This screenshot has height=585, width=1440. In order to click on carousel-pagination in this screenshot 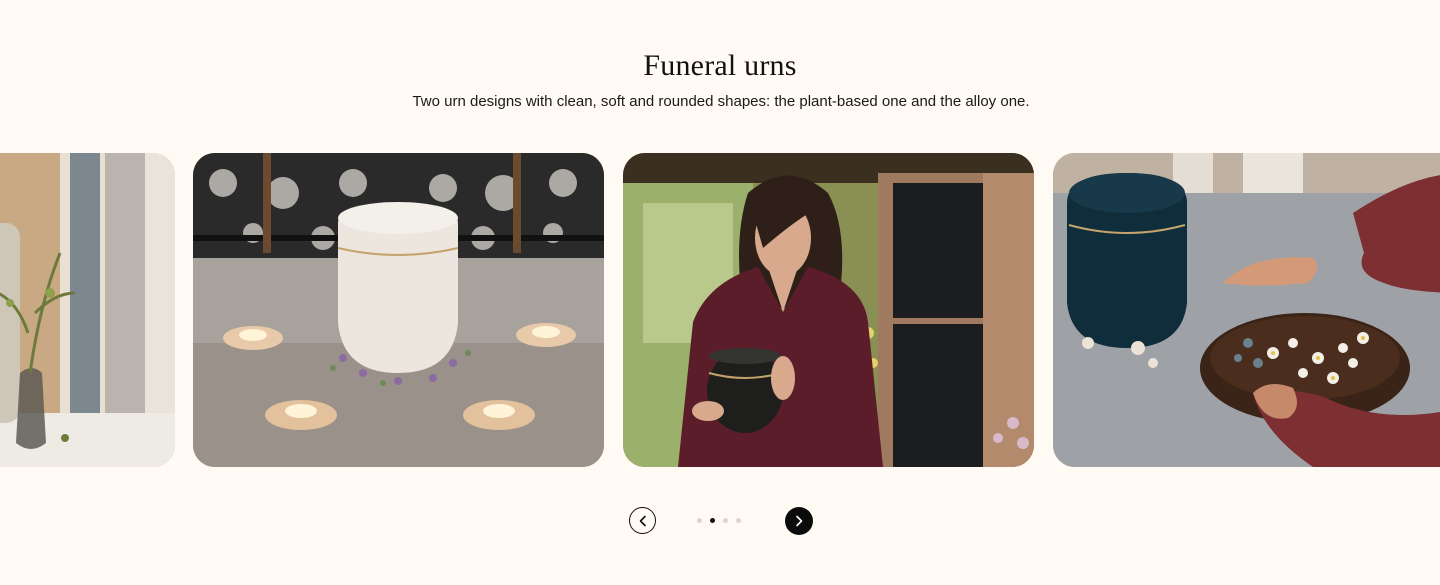, I will do `click(719, 520)`.